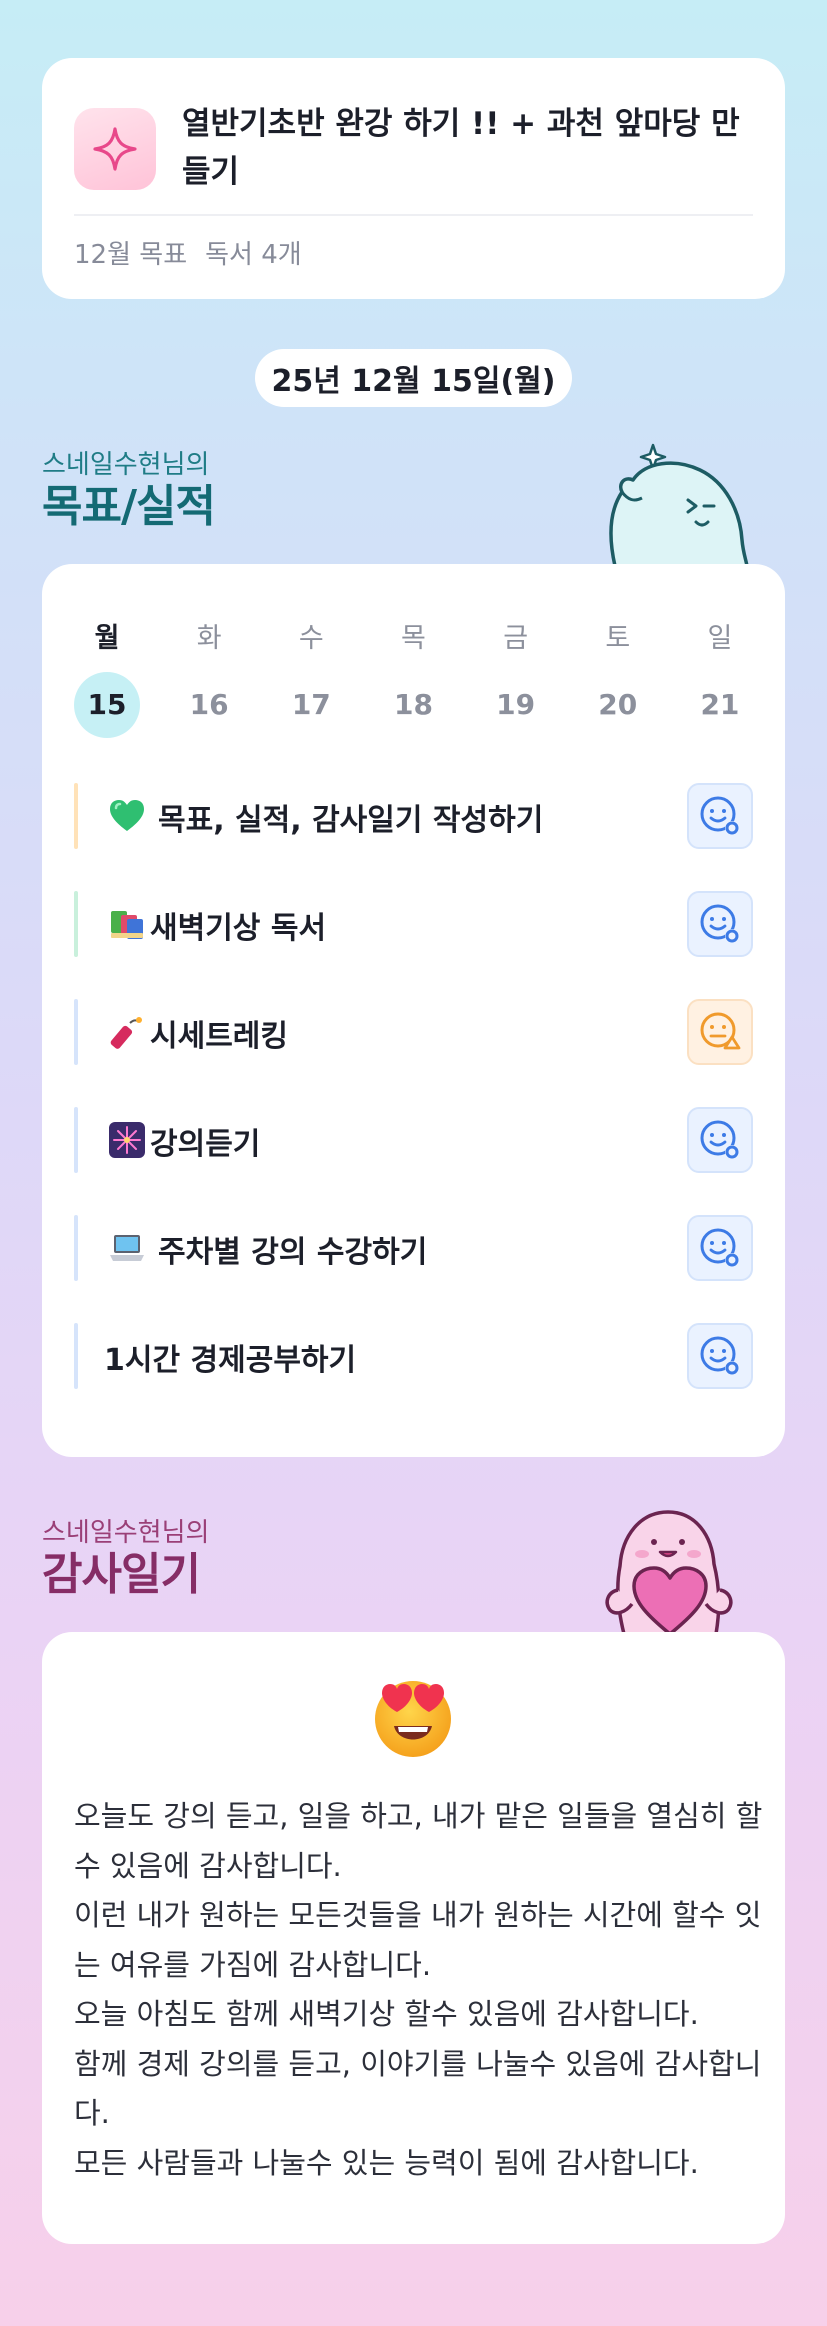  What do you see at coordinates (127, 815) in the screenshot?
I see `green-heart-icon` at bounding box center [127, 815].